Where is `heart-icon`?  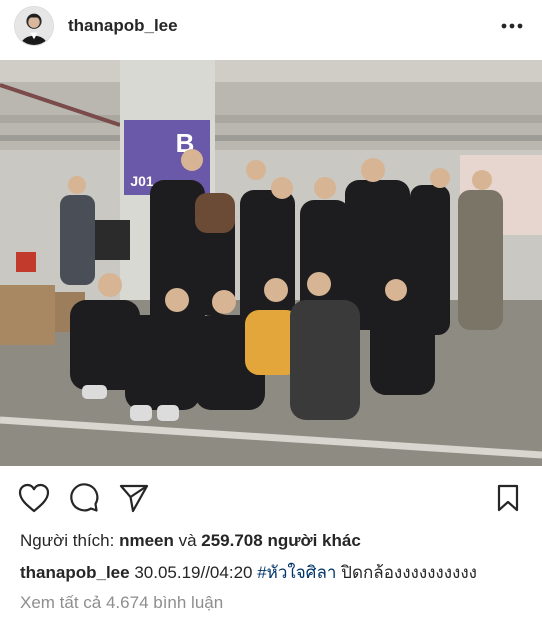
heart-icon is located at coordinates (34, 498).